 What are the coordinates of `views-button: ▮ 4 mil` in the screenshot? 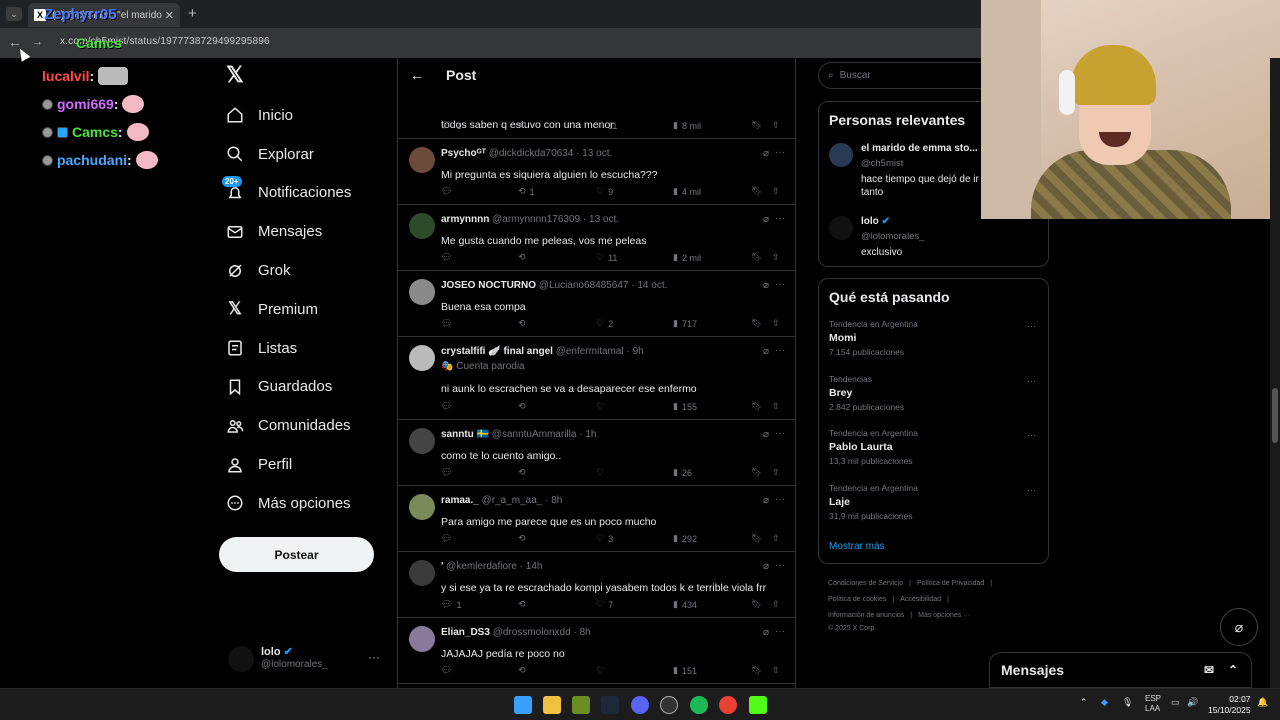 It's located at (687, 191).